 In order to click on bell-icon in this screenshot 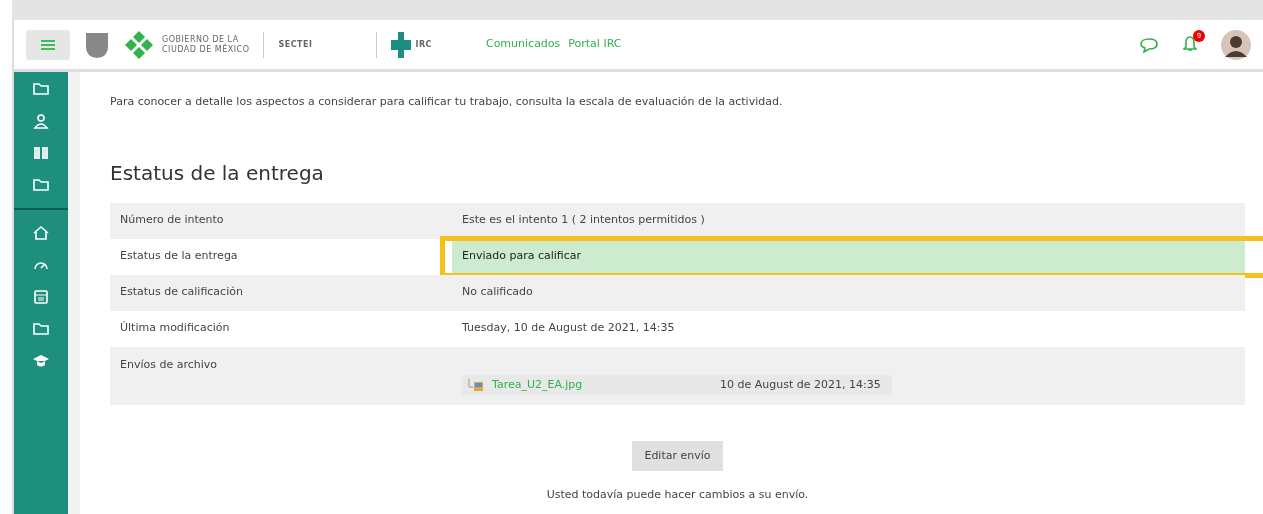, I will do `click(1190, 44)`.